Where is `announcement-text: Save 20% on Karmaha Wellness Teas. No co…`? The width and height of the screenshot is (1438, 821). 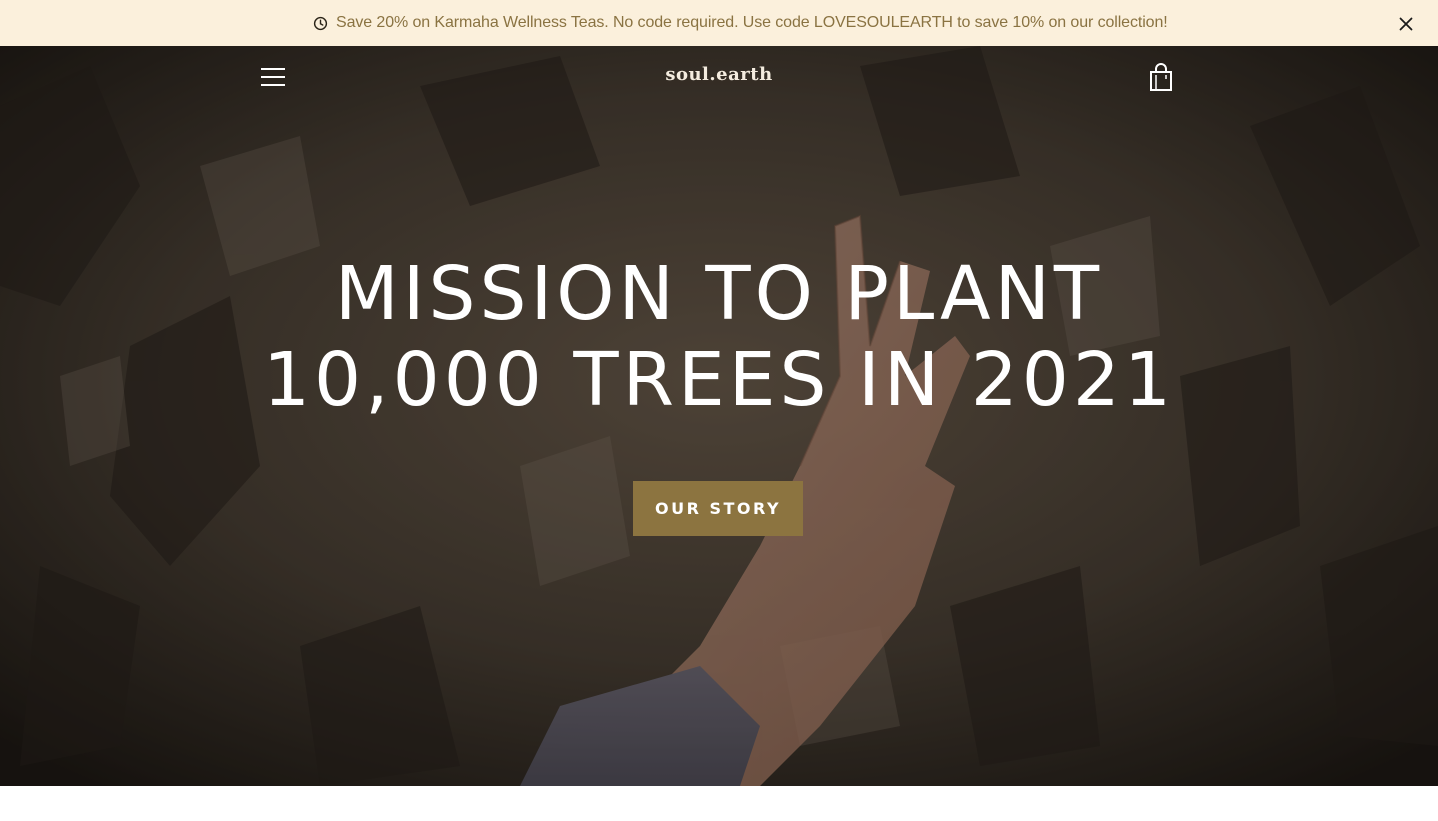
announcement-text: Save 20% on Karmaha Wellness Teas. No co… is located at coordinates (752, 22).